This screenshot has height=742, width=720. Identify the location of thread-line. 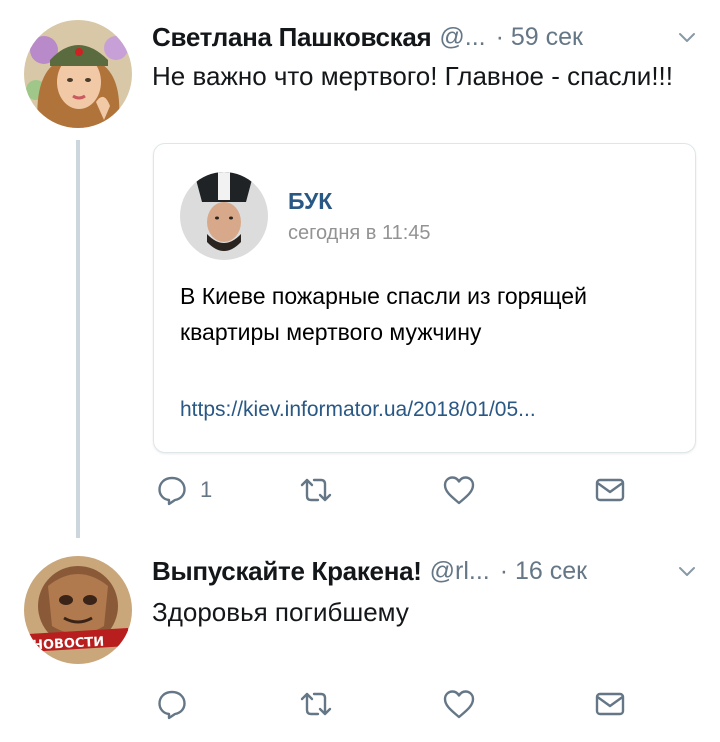
(78, 339).